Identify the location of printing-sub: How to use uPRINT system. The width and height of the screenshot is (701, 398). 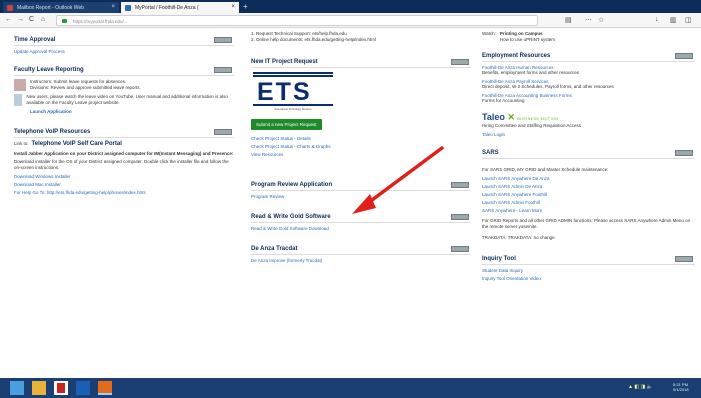
(527, 39).